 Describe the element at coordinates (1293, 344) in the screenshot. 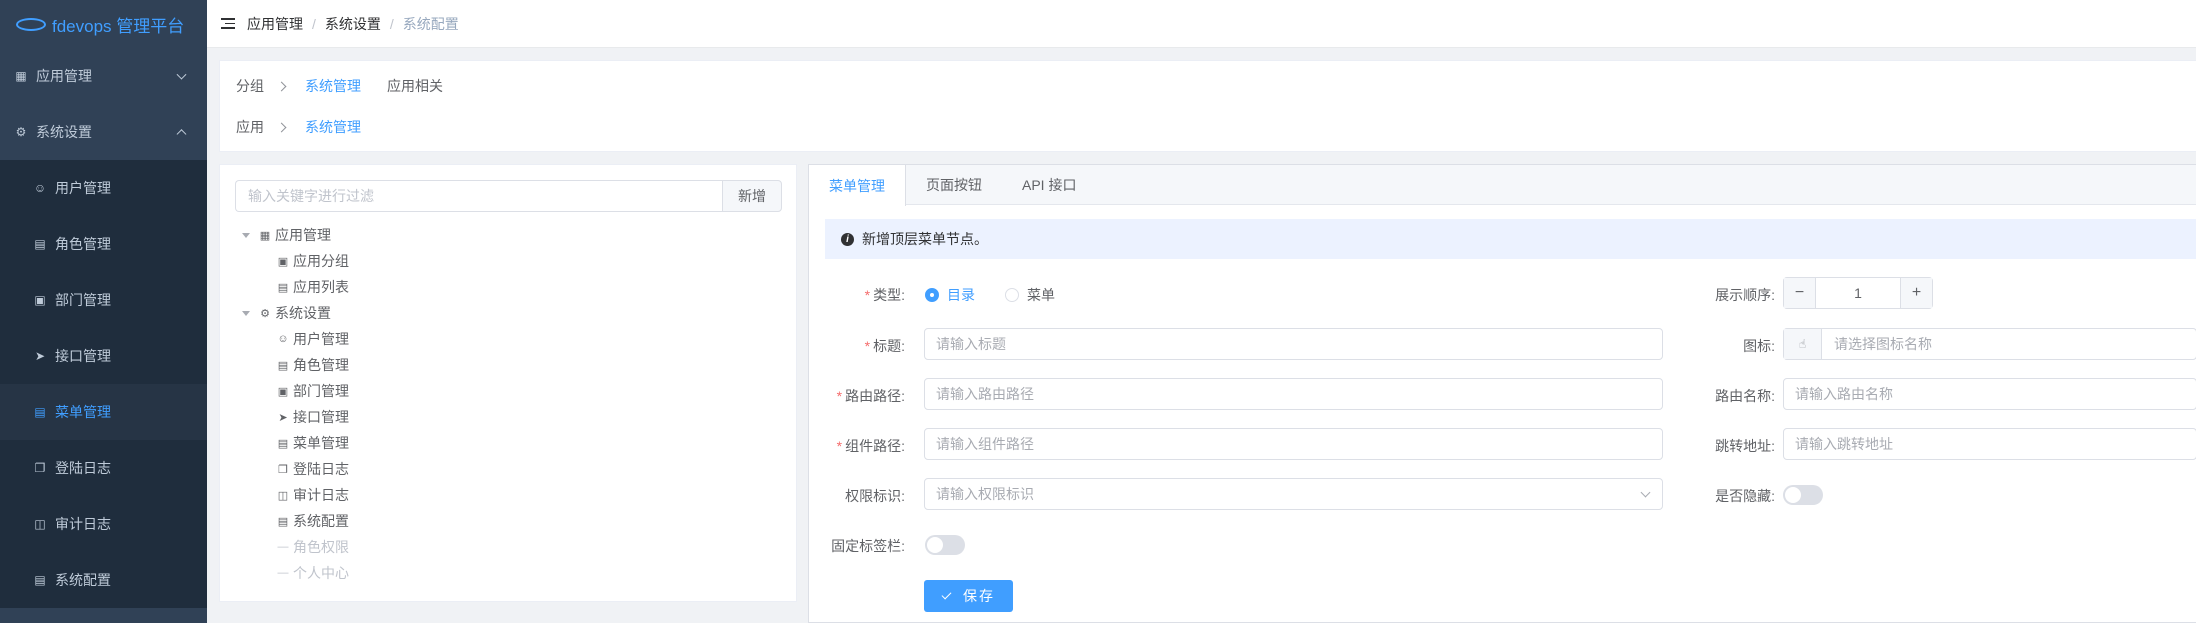

I see `title-input` at that location.